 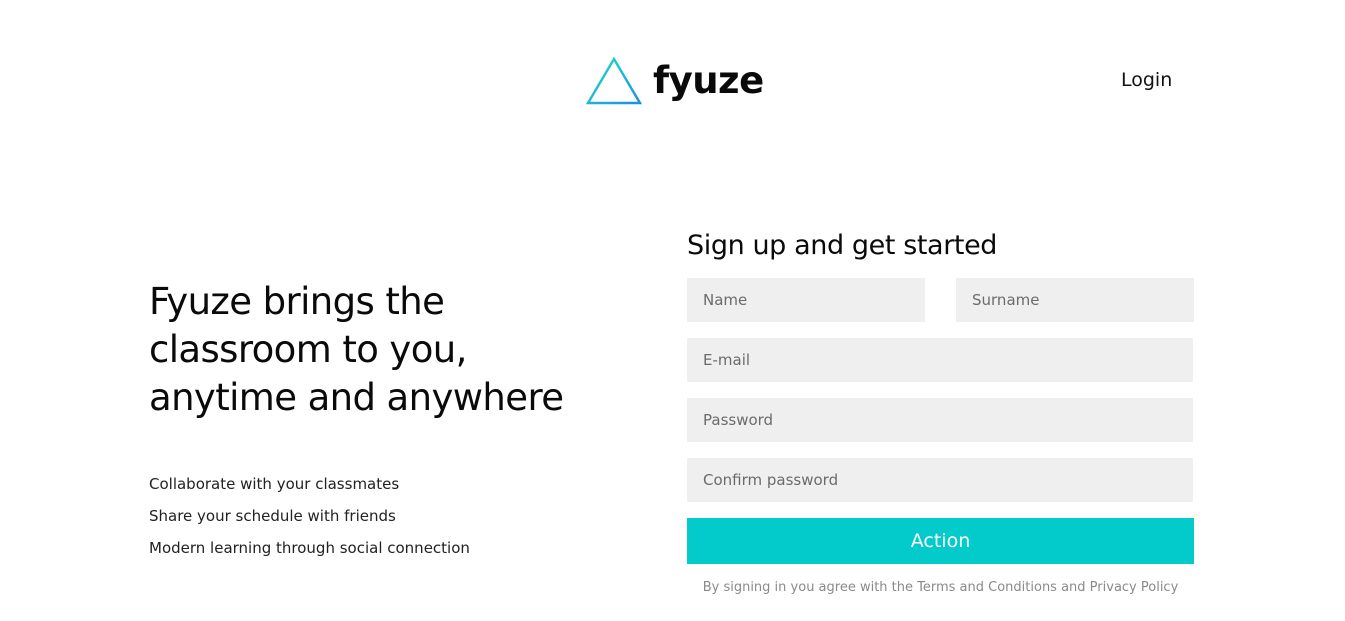 I want to click on surname-input, so click(x=1075, y=300).